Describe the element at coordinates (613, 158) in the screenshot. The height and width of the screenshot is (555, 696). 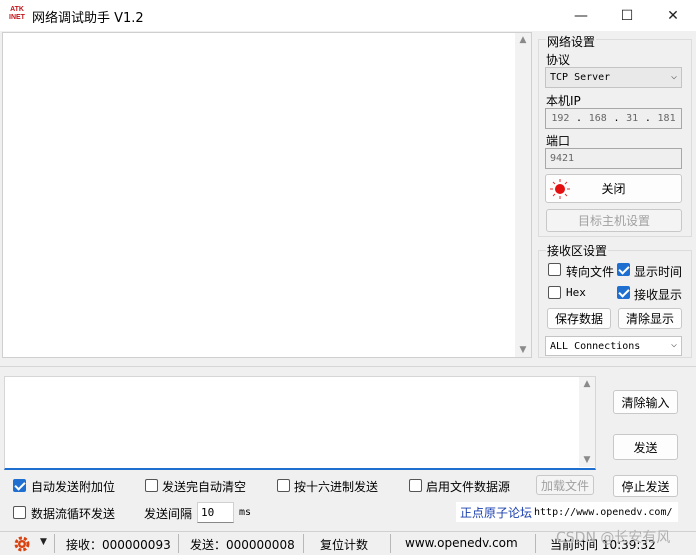
I see `port-field: 9421` at that location.